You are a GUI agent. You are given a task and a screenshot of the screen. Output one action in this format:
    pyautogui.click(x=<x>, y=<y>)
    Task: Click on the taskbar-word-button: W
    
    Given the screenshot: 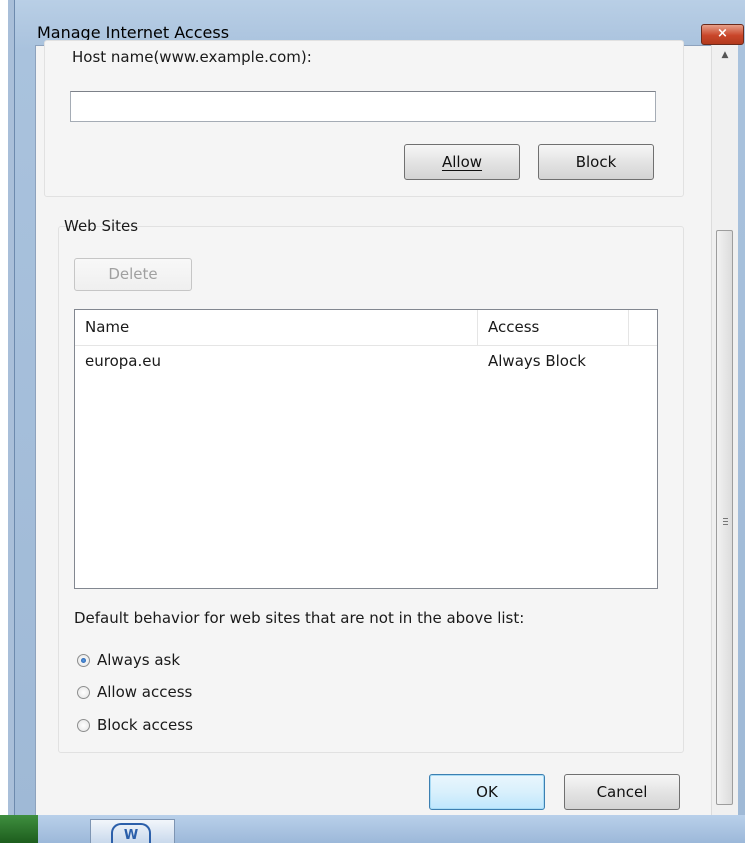 What is the action you would take?
    pyautogui.click(x=132, y=831)
    